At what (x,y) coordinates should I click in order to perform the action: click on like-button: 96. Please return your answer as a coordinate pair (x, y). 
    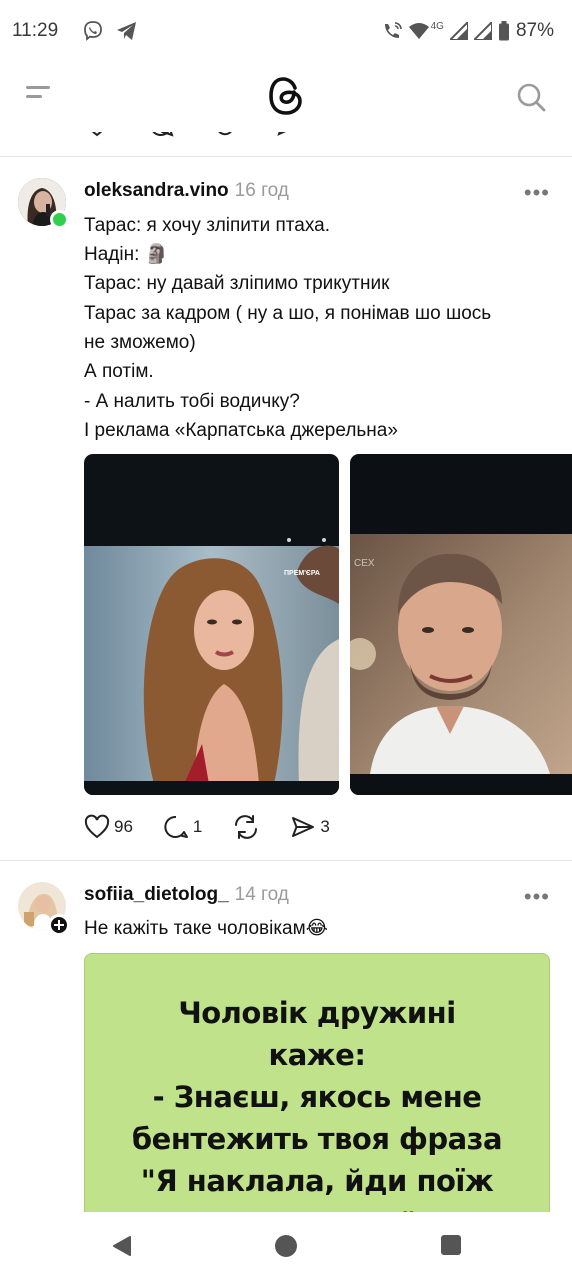
    Looking at the image, I should click on (108, 827).